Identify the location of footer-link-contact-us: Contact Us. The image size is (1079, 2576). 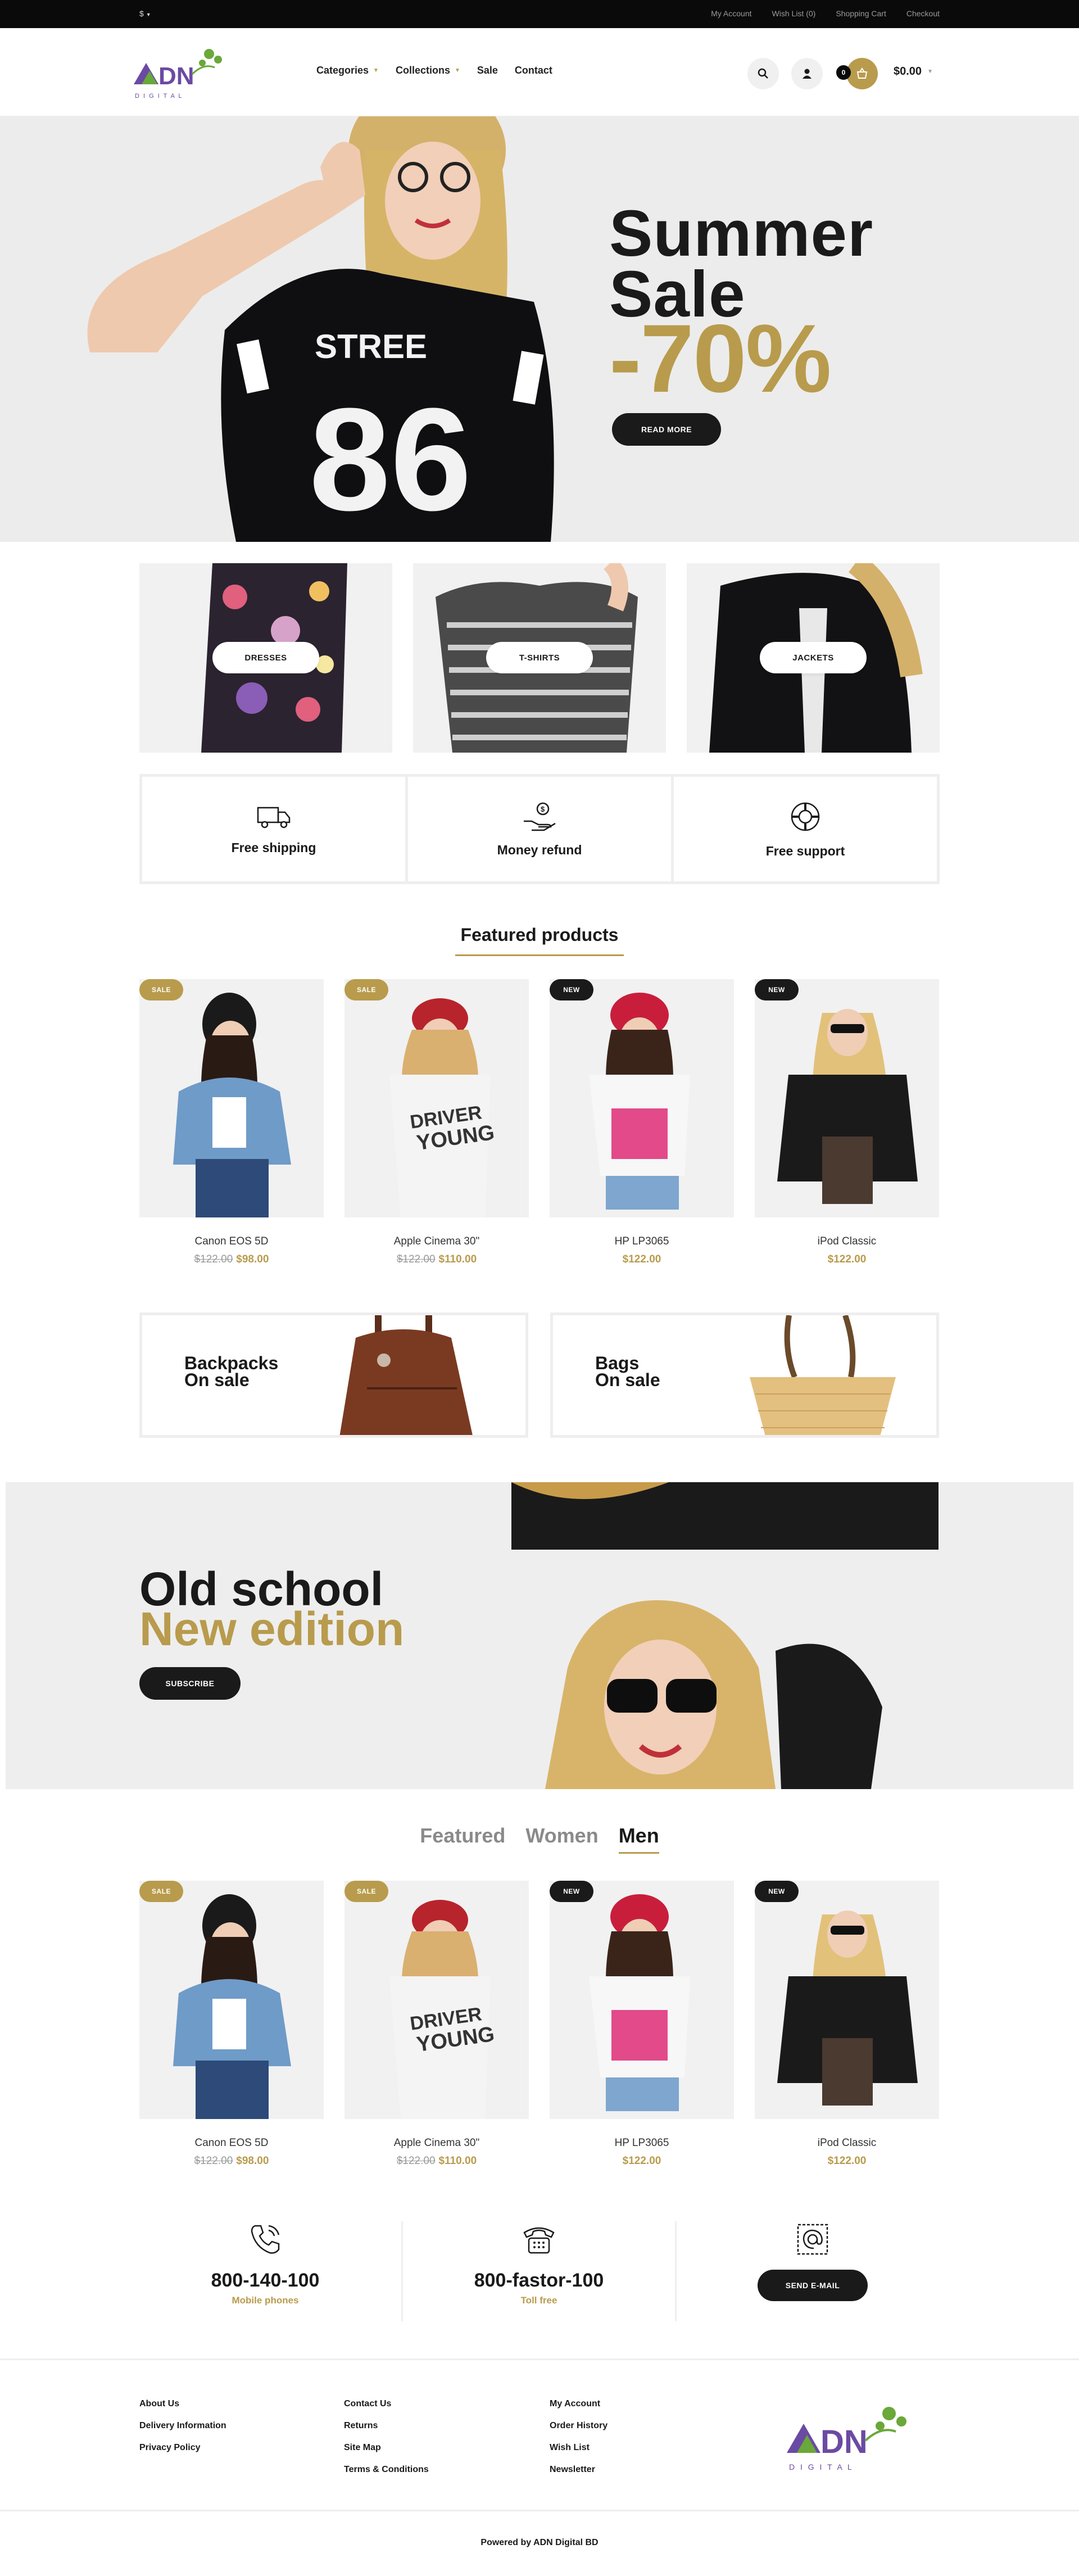
(386, 2404).